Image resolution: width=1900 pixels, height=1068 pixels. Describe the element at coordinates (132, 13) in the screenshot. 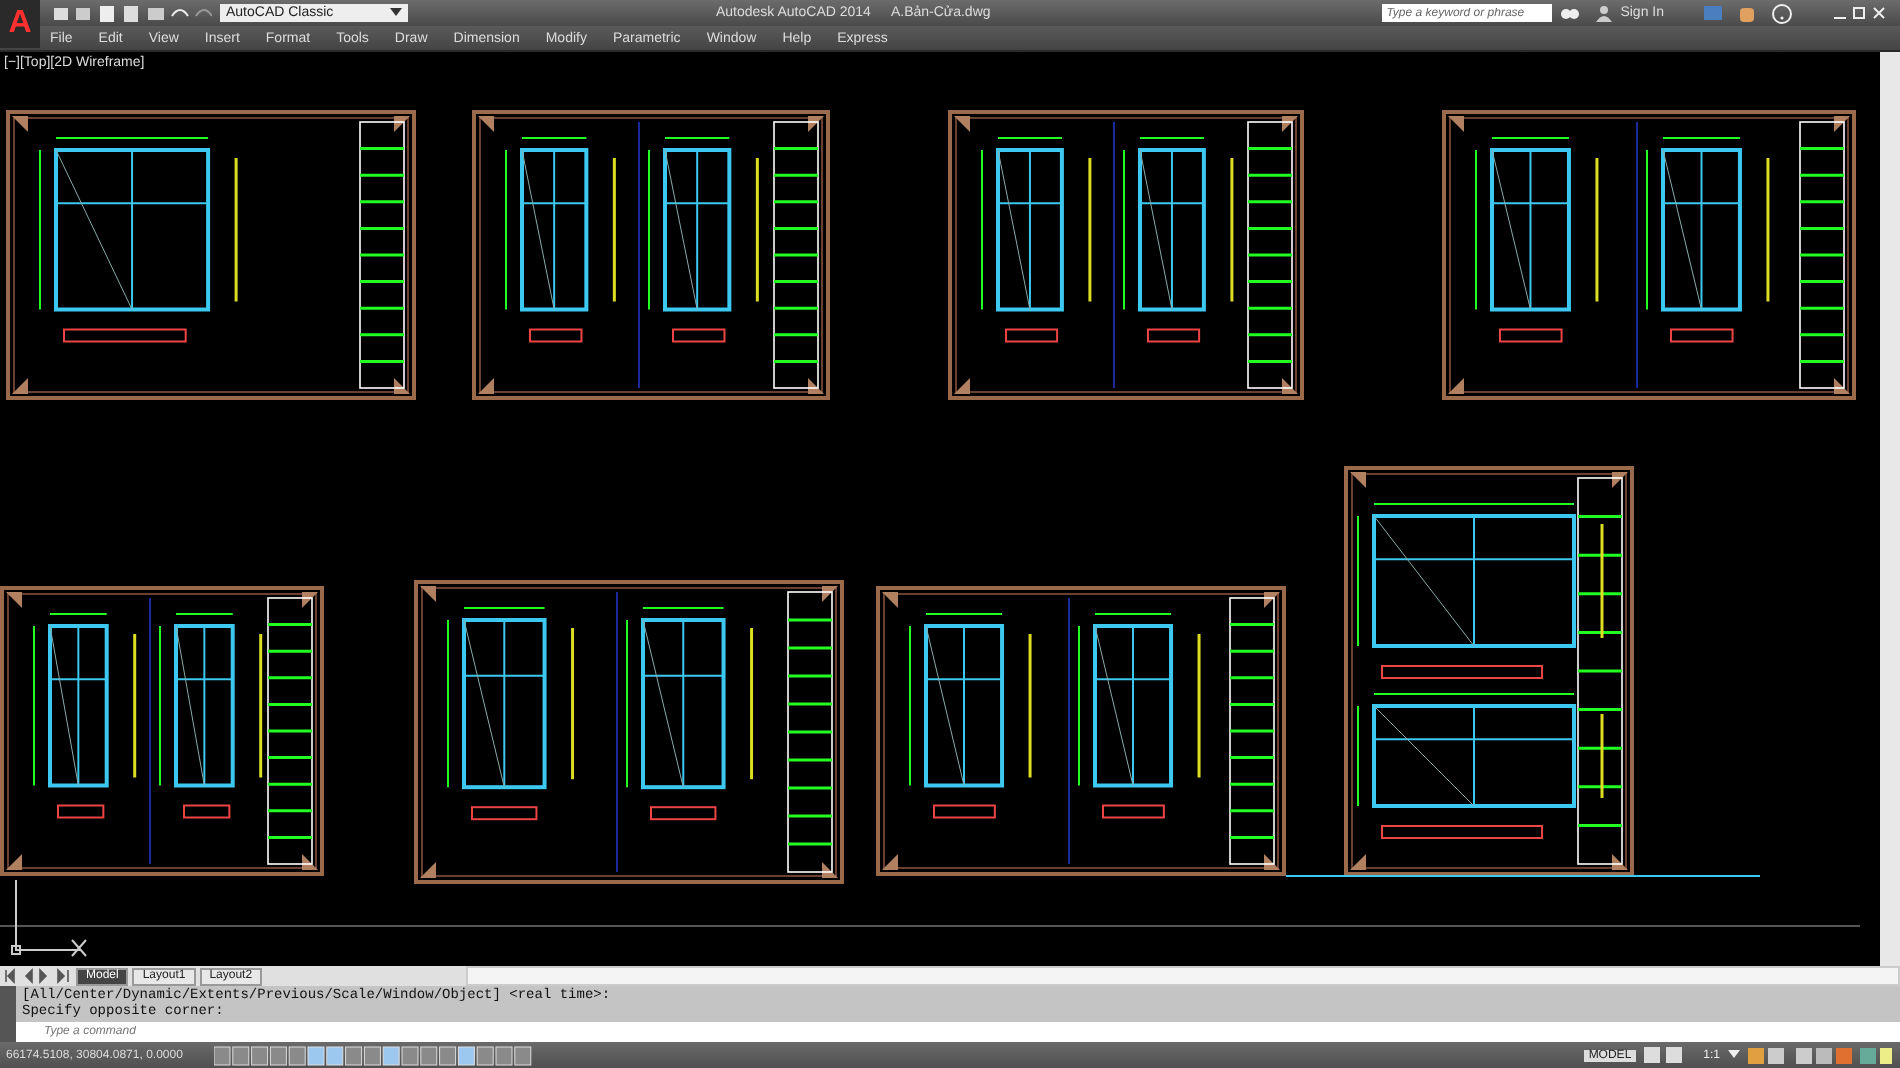

I see `quick-access-toolbar-icon` at that location.